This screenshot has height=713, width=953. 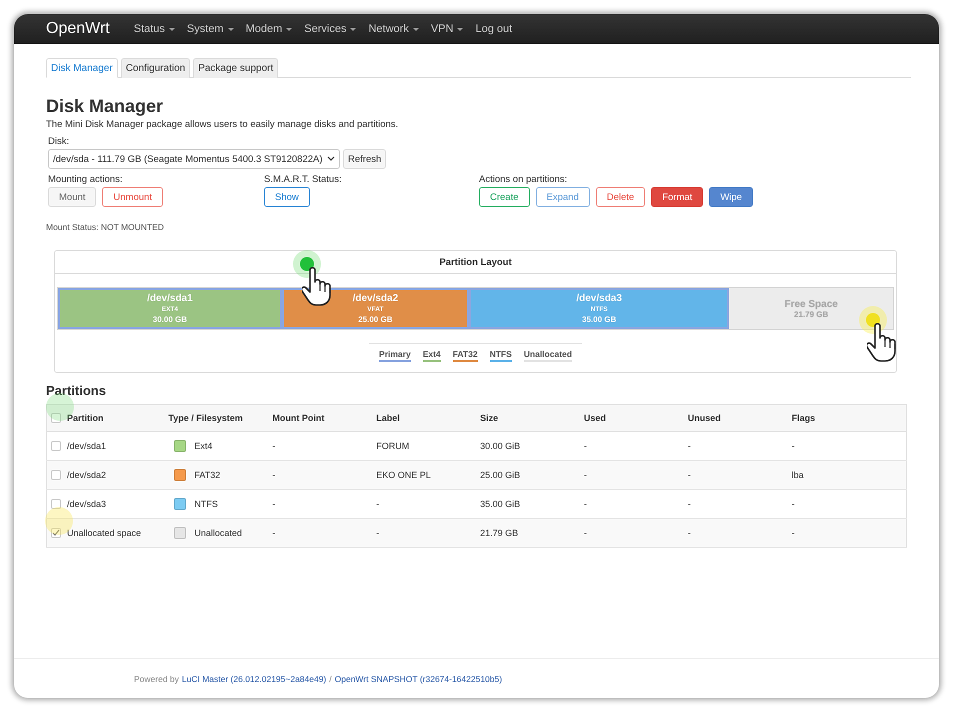 I want to click on nav-menu-item: Modem, so click(x=269, y=29).